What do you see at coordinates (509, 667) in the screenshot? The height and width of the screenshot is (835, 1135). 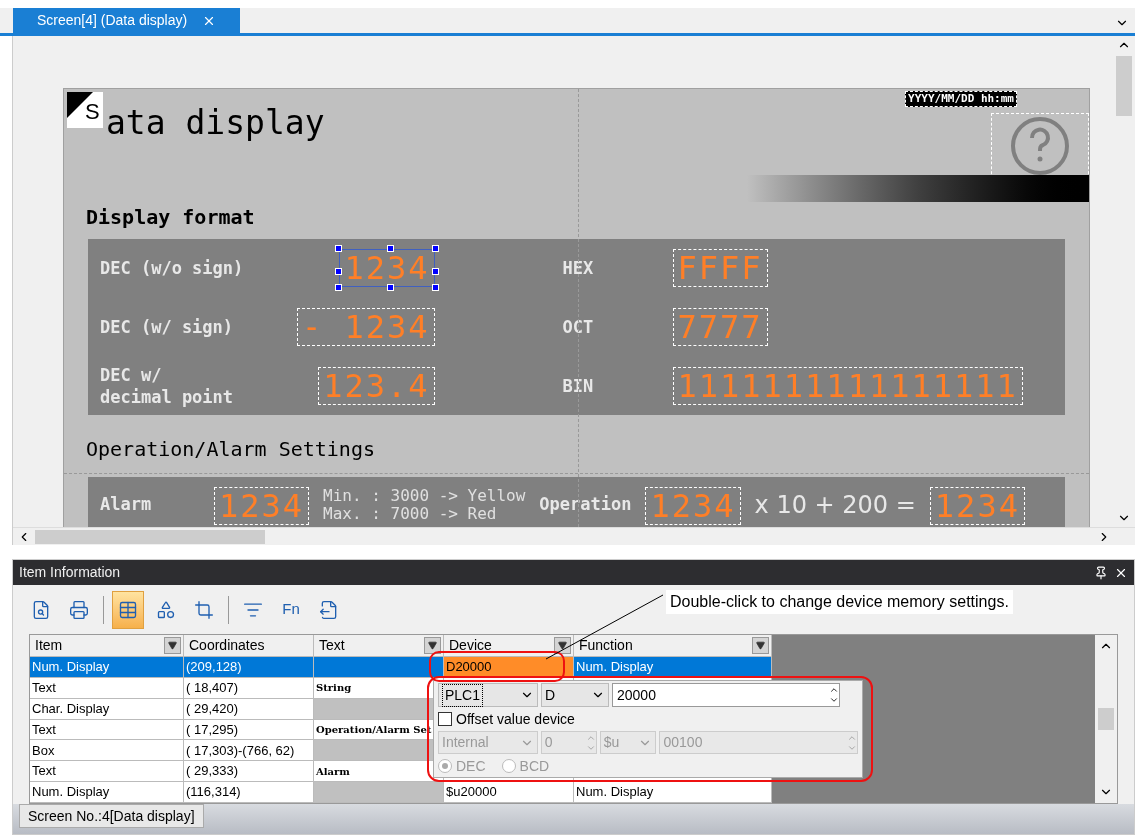 I see `table-cell: D20000` at bounding box center [509, 667].